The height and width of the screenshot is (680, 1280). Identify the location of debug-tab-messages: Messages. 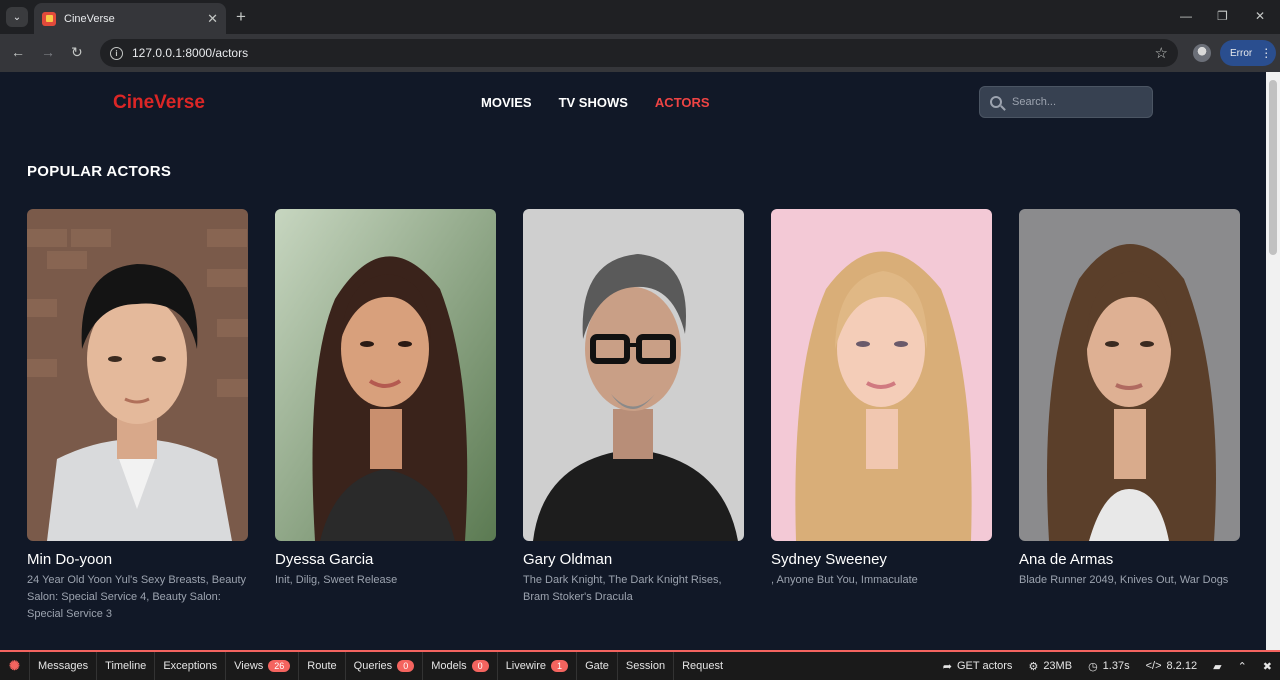
(64, 666).